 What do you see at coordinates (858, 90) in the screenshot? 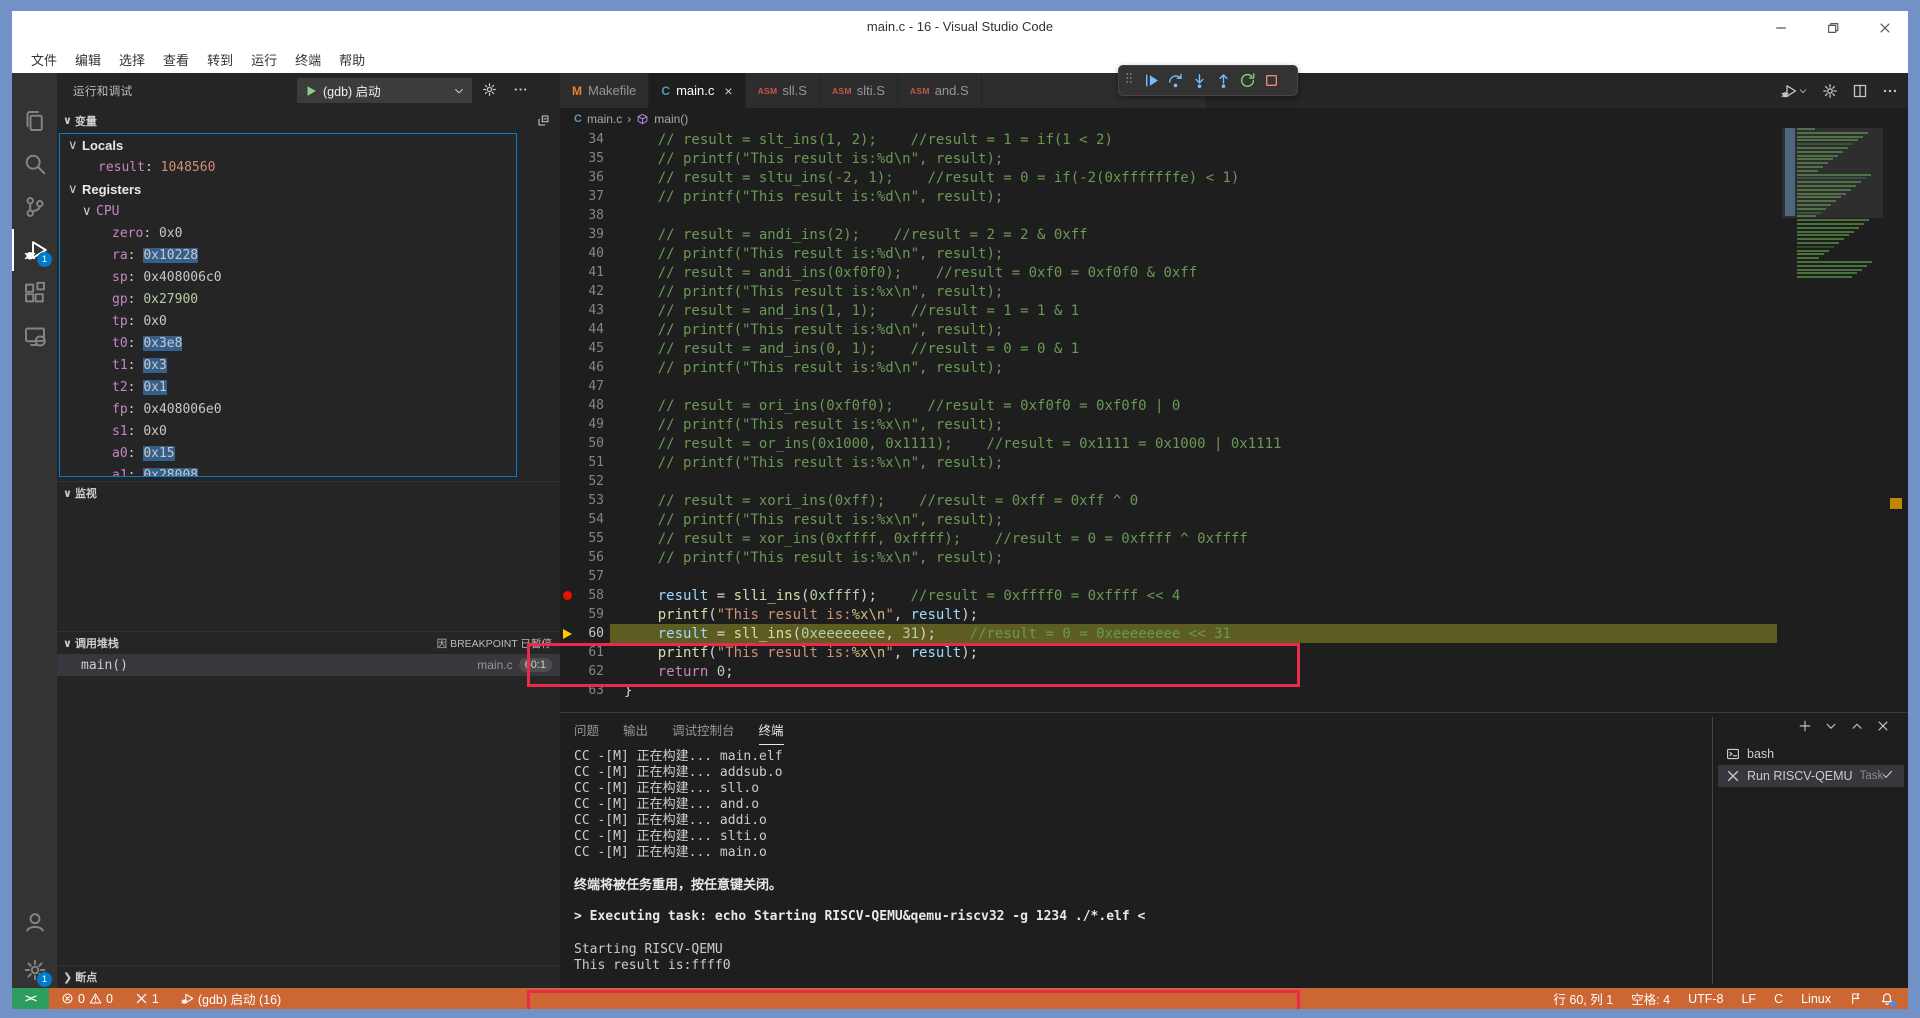
I see `tab-slti-S: ASM slti.S` at bounding box center [858, 90].